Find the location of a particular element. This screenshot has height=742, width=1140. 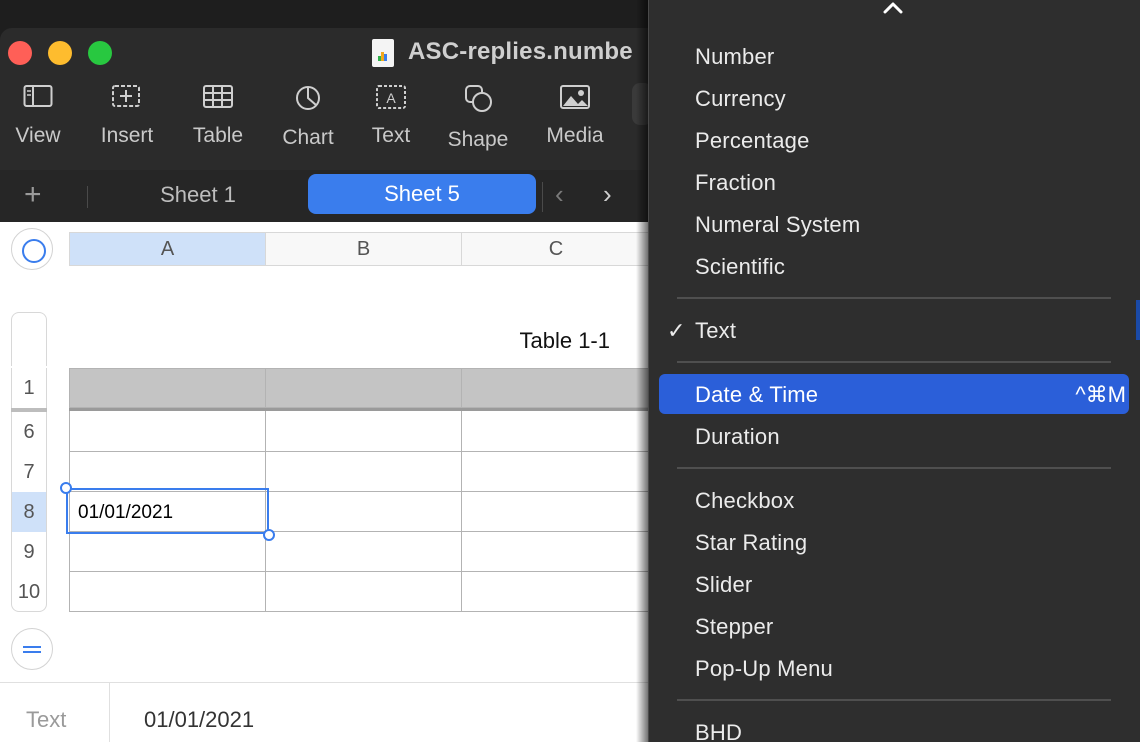

minimize-window-button is located at coordinates (60, 53).